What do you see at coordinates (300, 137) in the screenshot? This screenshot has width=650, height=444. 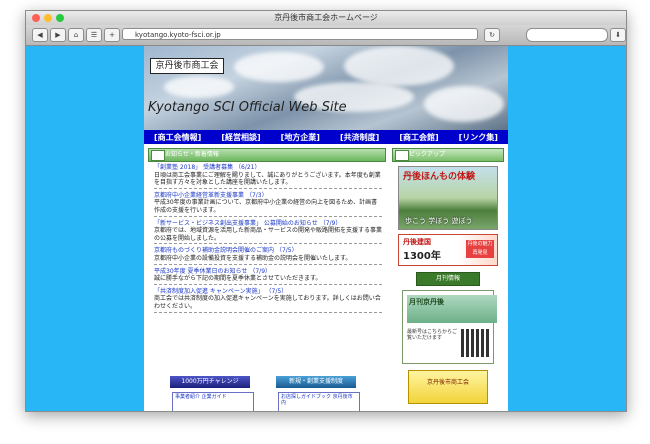 I see `nav-item-companies: [地方企業]` at bounding box center [300, 137].